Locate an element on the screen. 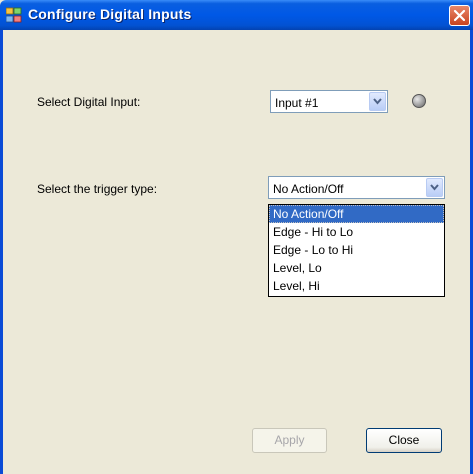  trigger-option-level-lo: Level, Lo is located at coordinates (356, 268).